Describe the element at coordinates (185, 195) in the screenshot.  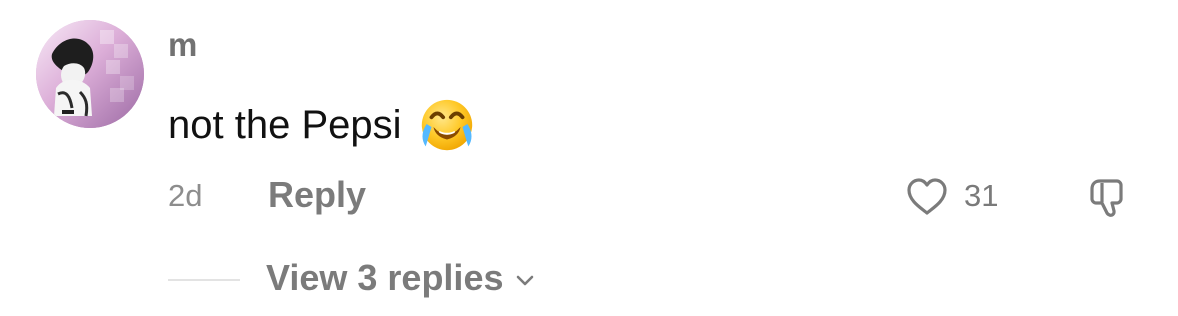
I see `timestamp: 2d` at that location.